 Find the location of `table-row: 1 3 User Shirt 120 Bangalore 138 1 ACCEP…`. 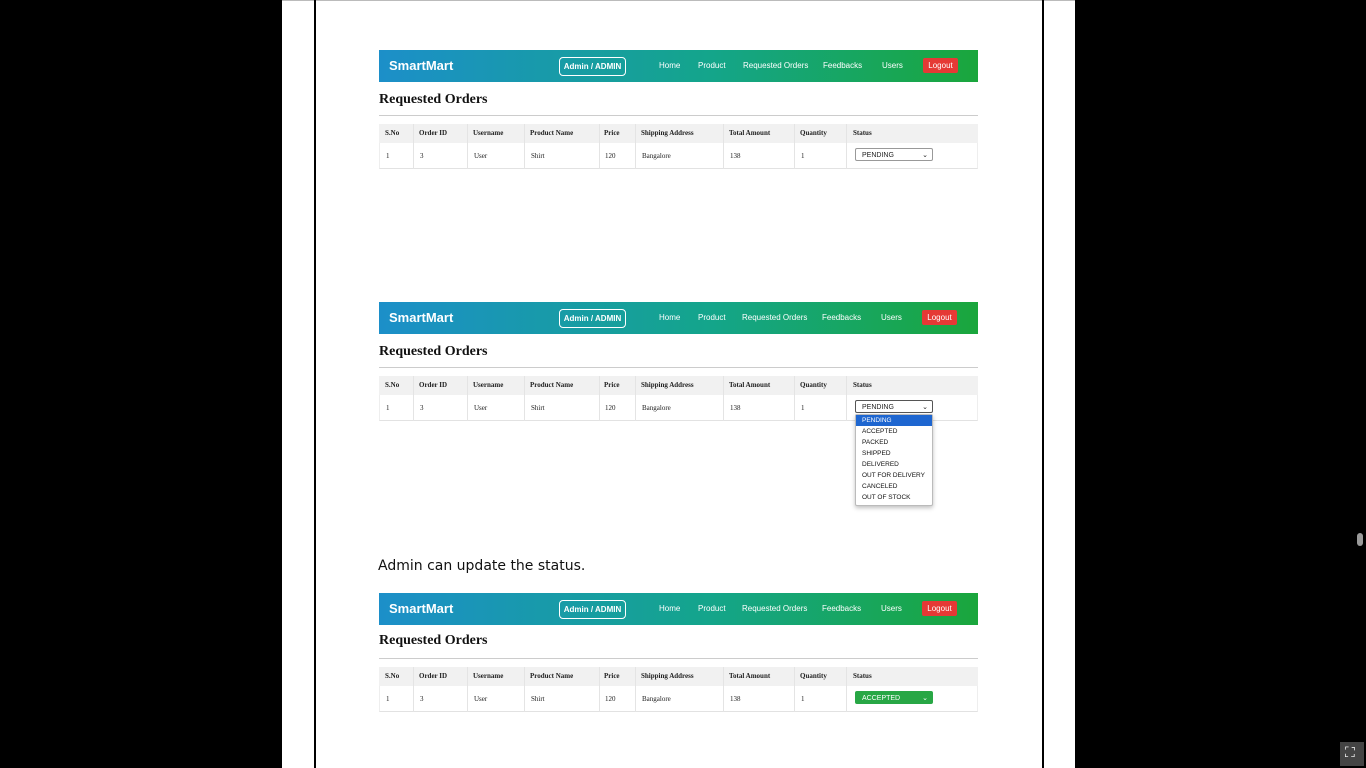

table-row: 1 3 User Shirt 120 Bangalore 138 1 ACCEP… is located at coordinates (678, 699).